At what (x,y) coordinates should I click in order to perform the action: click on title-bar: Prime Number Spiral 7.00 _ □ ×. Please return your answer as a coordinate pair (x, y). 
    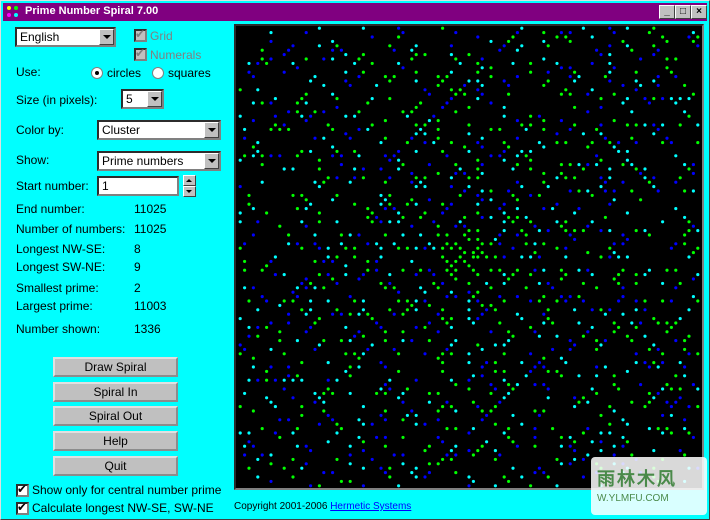
    Looking at the image, I should click on (355, 12).